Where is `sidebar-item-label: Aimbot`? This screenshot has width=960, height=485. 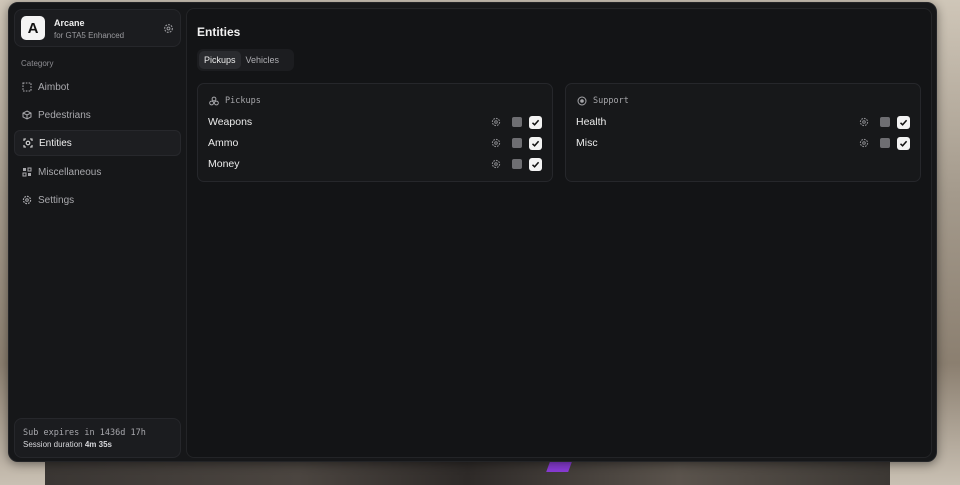
sidebar-item-label: Aimbot is located at coordinates (54, 87).